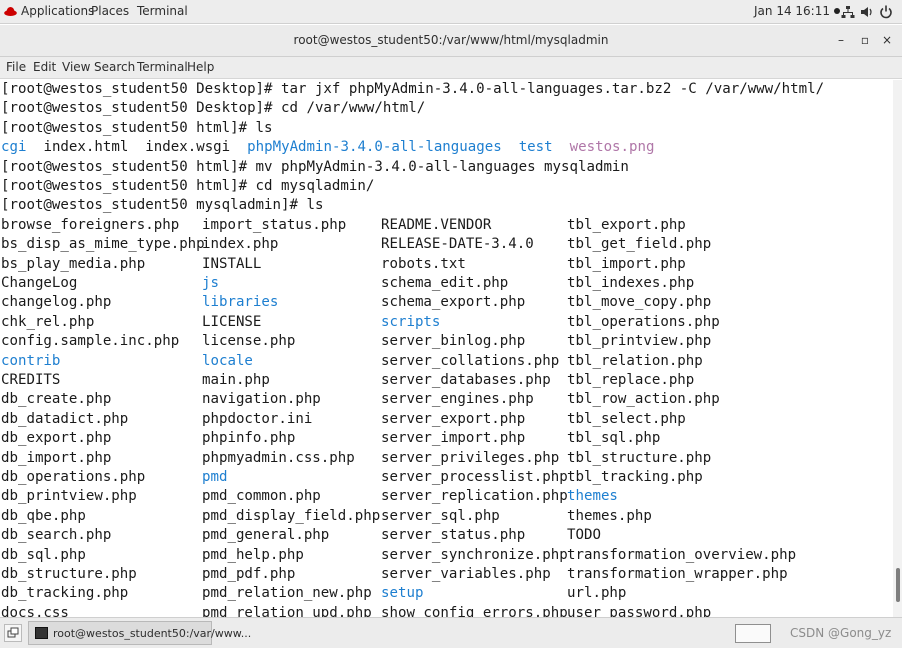 Image resolution: width=902 pixels, height=648 pixels. I want to click on file-entry: server_engines.php, so click(457, 399).